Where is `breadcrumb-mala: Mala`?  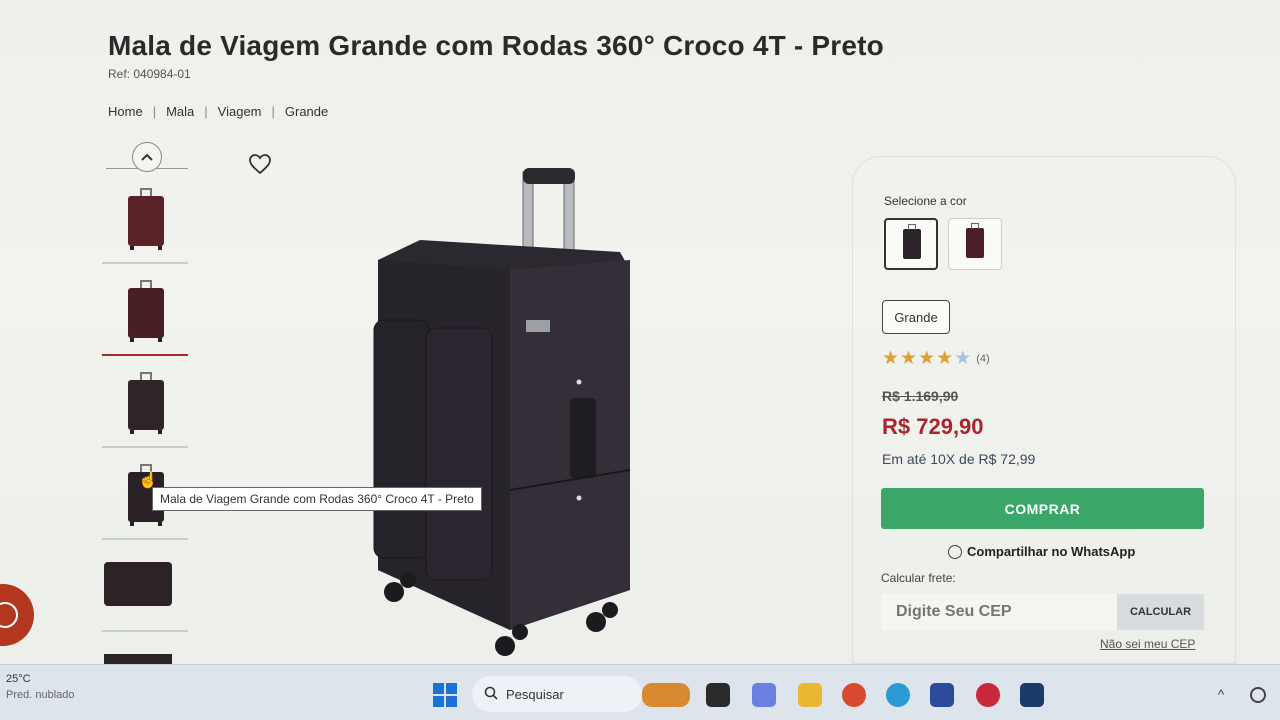
breadcrumb-mala: Mala is located at coordinates (180, 111).